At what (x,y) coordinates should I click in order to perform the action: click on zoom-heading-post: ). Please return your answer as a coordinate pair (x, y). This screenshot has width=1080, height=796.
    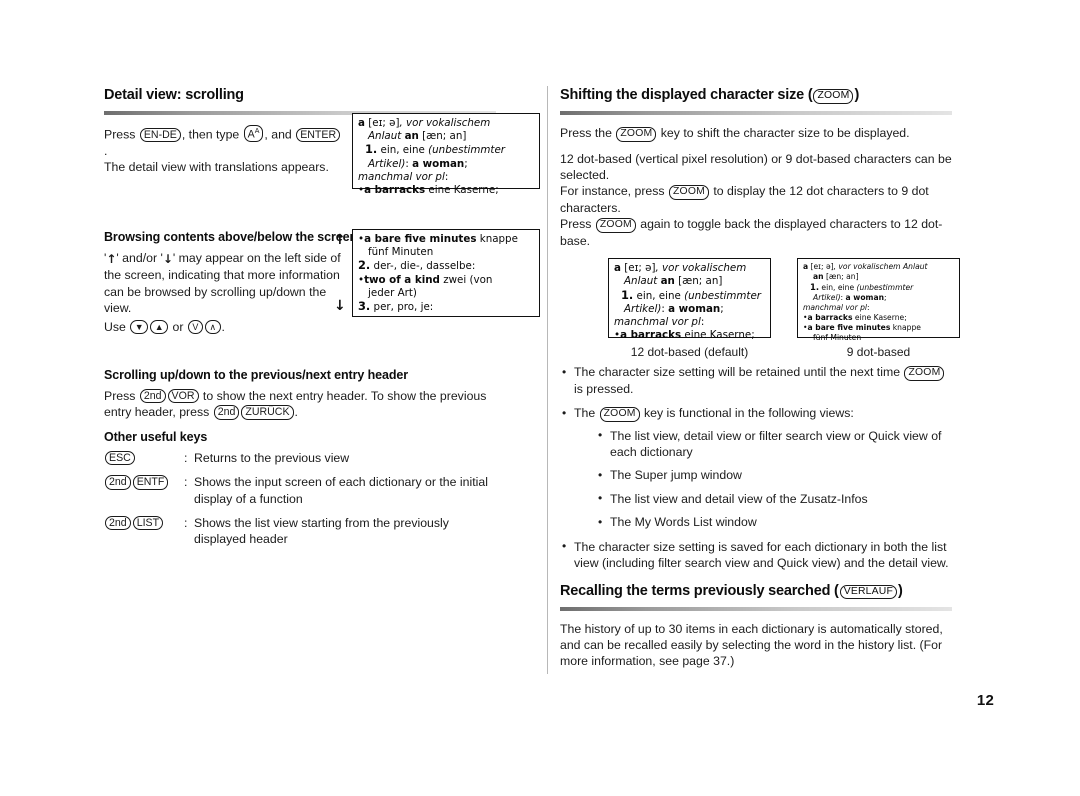
    Looking at the image, I should click on (857, 95).